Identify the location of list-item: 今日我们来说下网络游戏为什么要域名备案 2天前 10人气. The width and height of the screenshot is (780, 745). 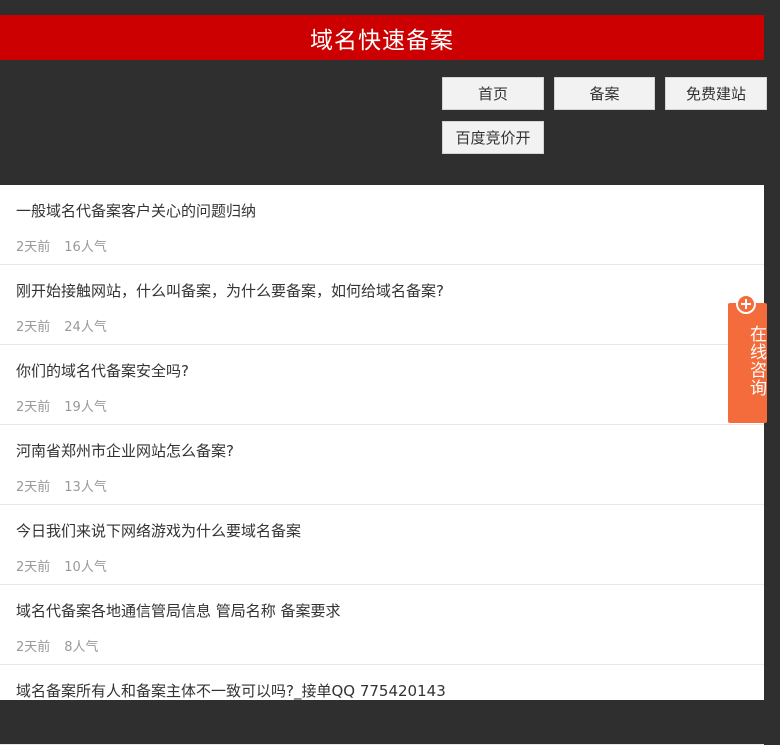
(382, 545).